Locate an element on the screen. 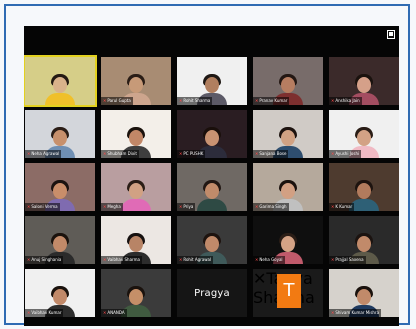 The image size is (416, 329). participant-name-label: ✕Neha Agrawal is located at coordinates (43, 154).